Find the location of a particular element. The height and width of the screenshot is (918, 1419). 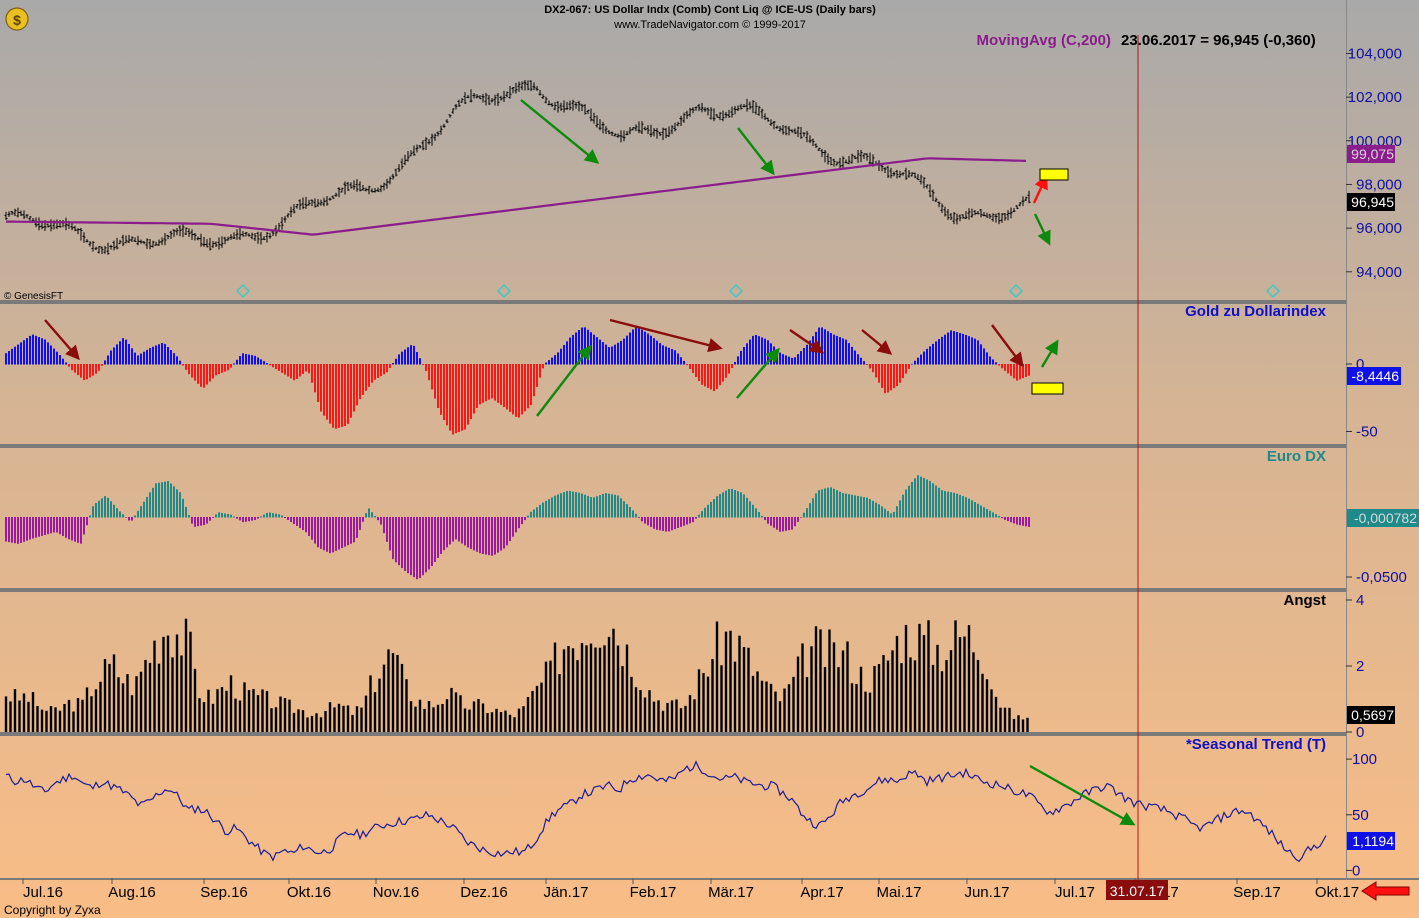

trade-navigator-logo-icon: $ is located at coordinates (17, 19).